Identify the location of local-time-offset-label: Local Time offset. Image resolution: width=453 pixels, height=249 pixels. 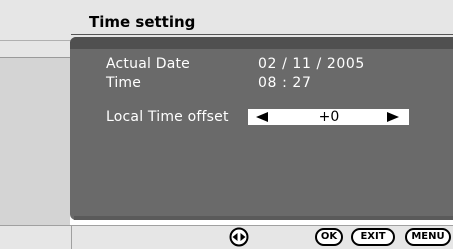
(167, 117).